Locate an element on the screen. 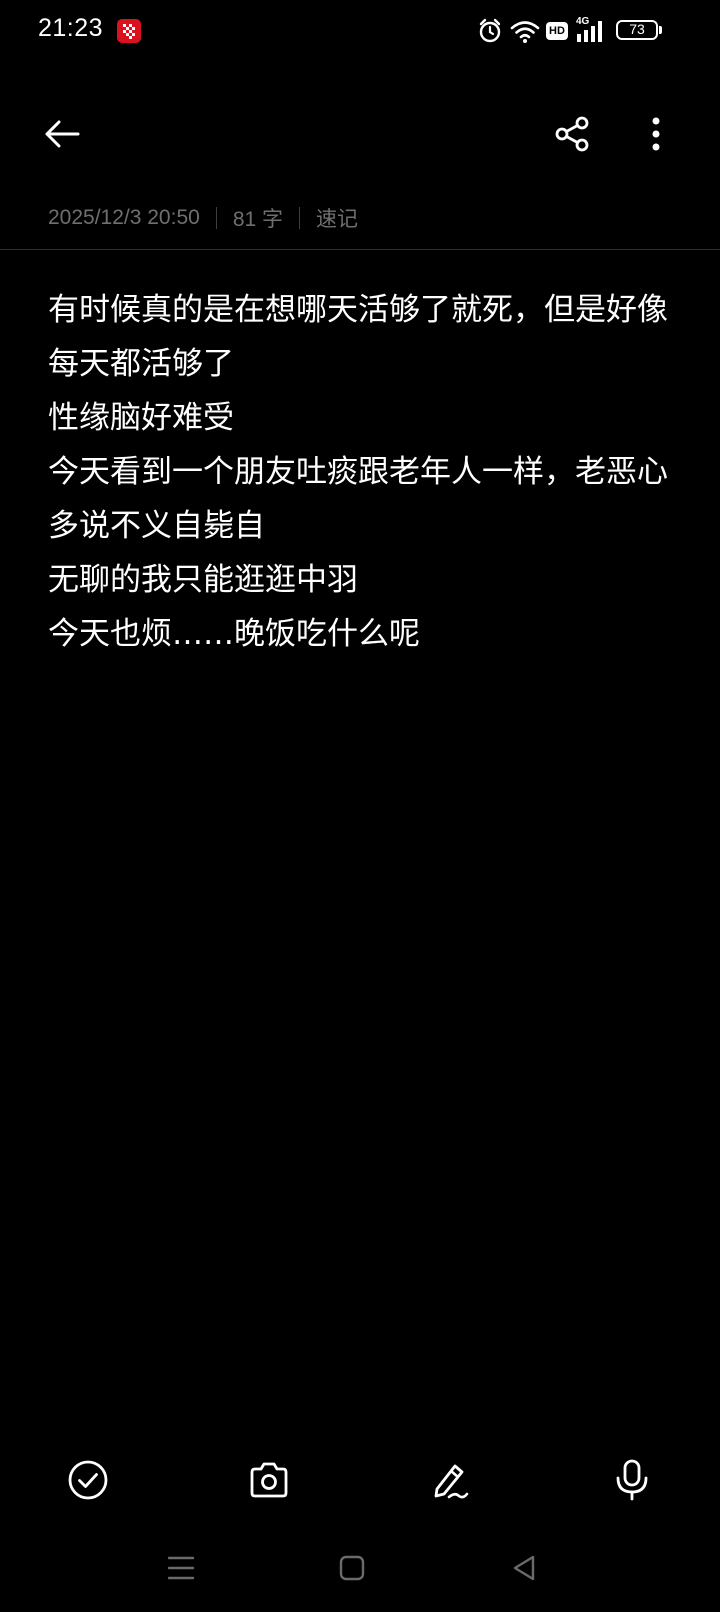 This screenshot has width=720, height=1612. system-nav-bar is located at coordinates (360, 1568).